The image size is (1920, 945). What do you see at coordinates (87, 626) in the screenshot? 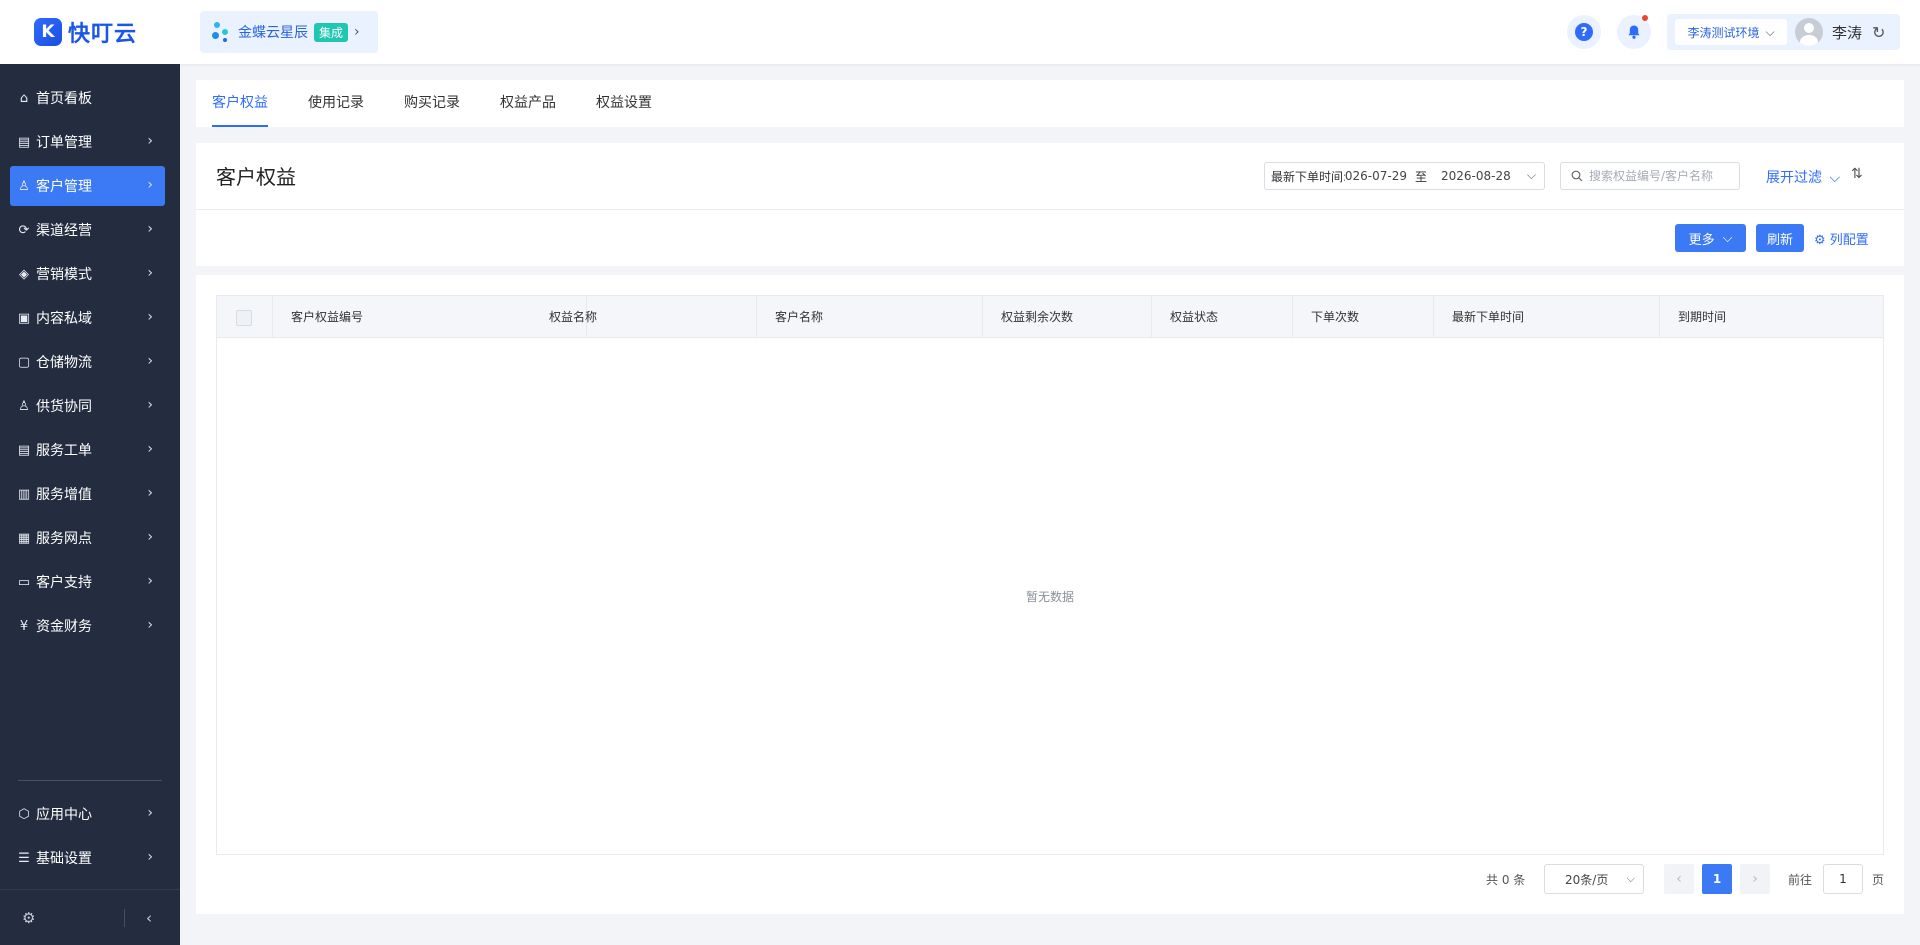
I see `sidebar-item: ¥ 资金财务 ›` at bounding box center [87, 626].